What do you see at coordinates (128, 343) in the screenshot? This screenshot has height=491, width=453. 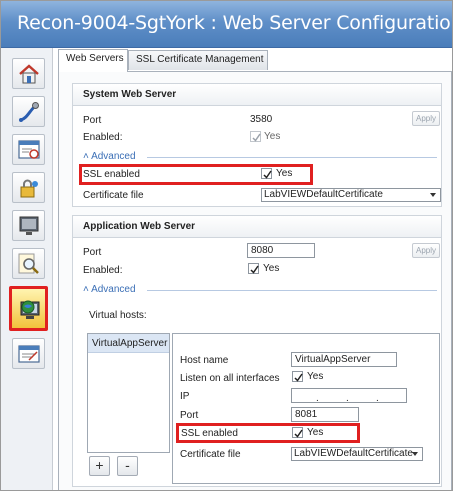 I see `list-item: VirtualAppServer` at bounding box center [128, 343].